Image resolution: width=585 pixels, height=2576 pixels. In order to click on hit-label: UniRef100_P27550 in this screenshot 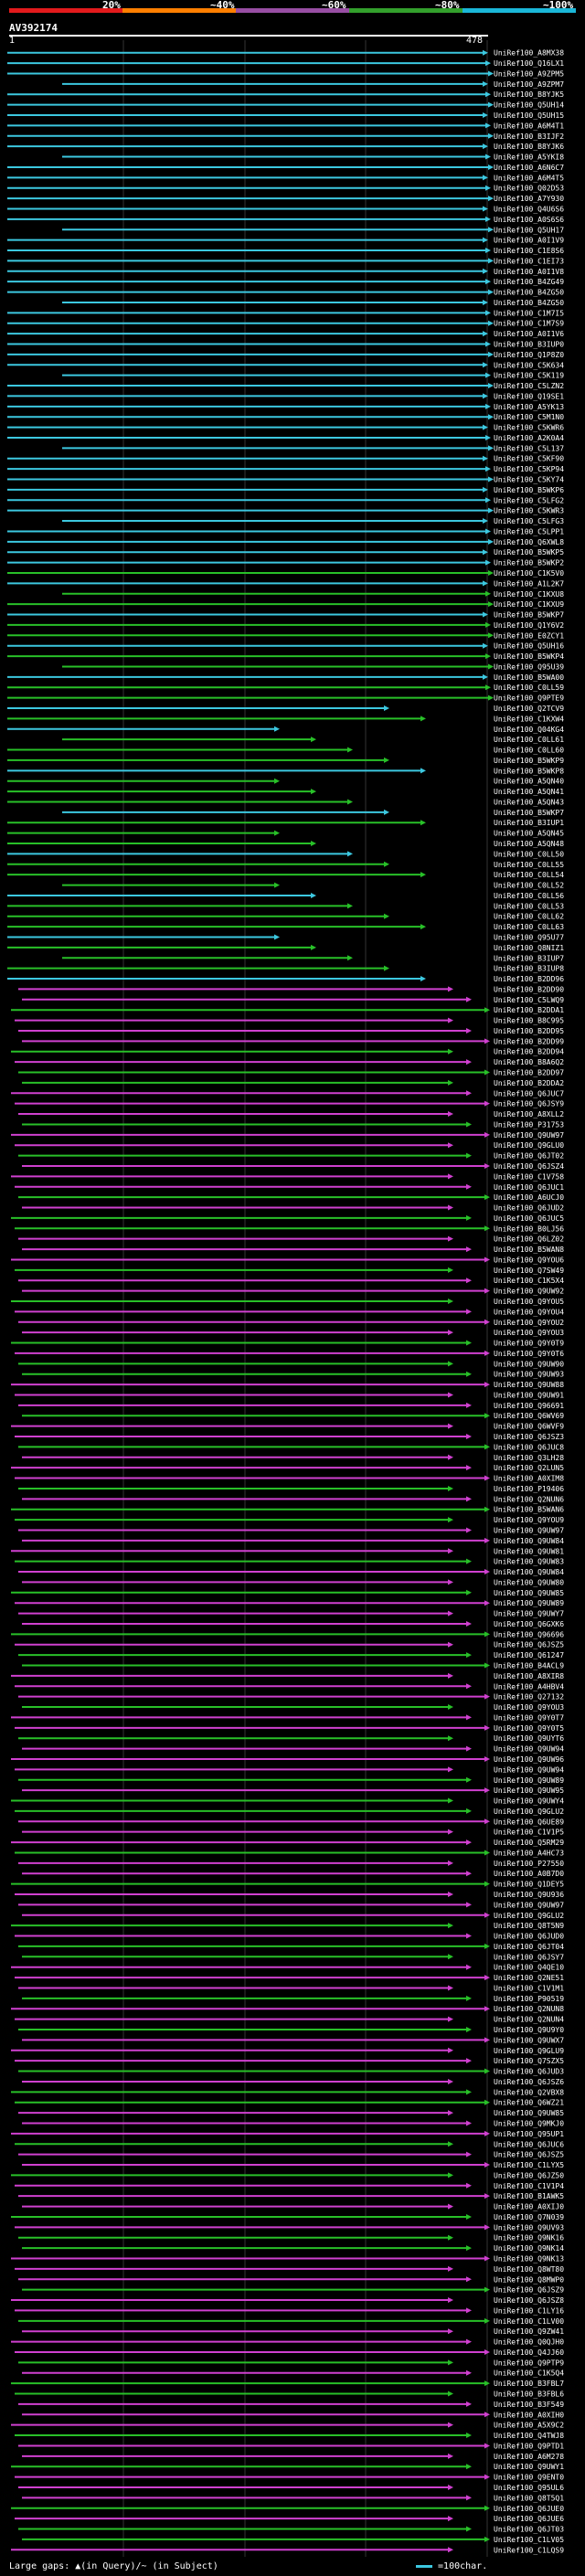, I will do `click(529, 1864)`.